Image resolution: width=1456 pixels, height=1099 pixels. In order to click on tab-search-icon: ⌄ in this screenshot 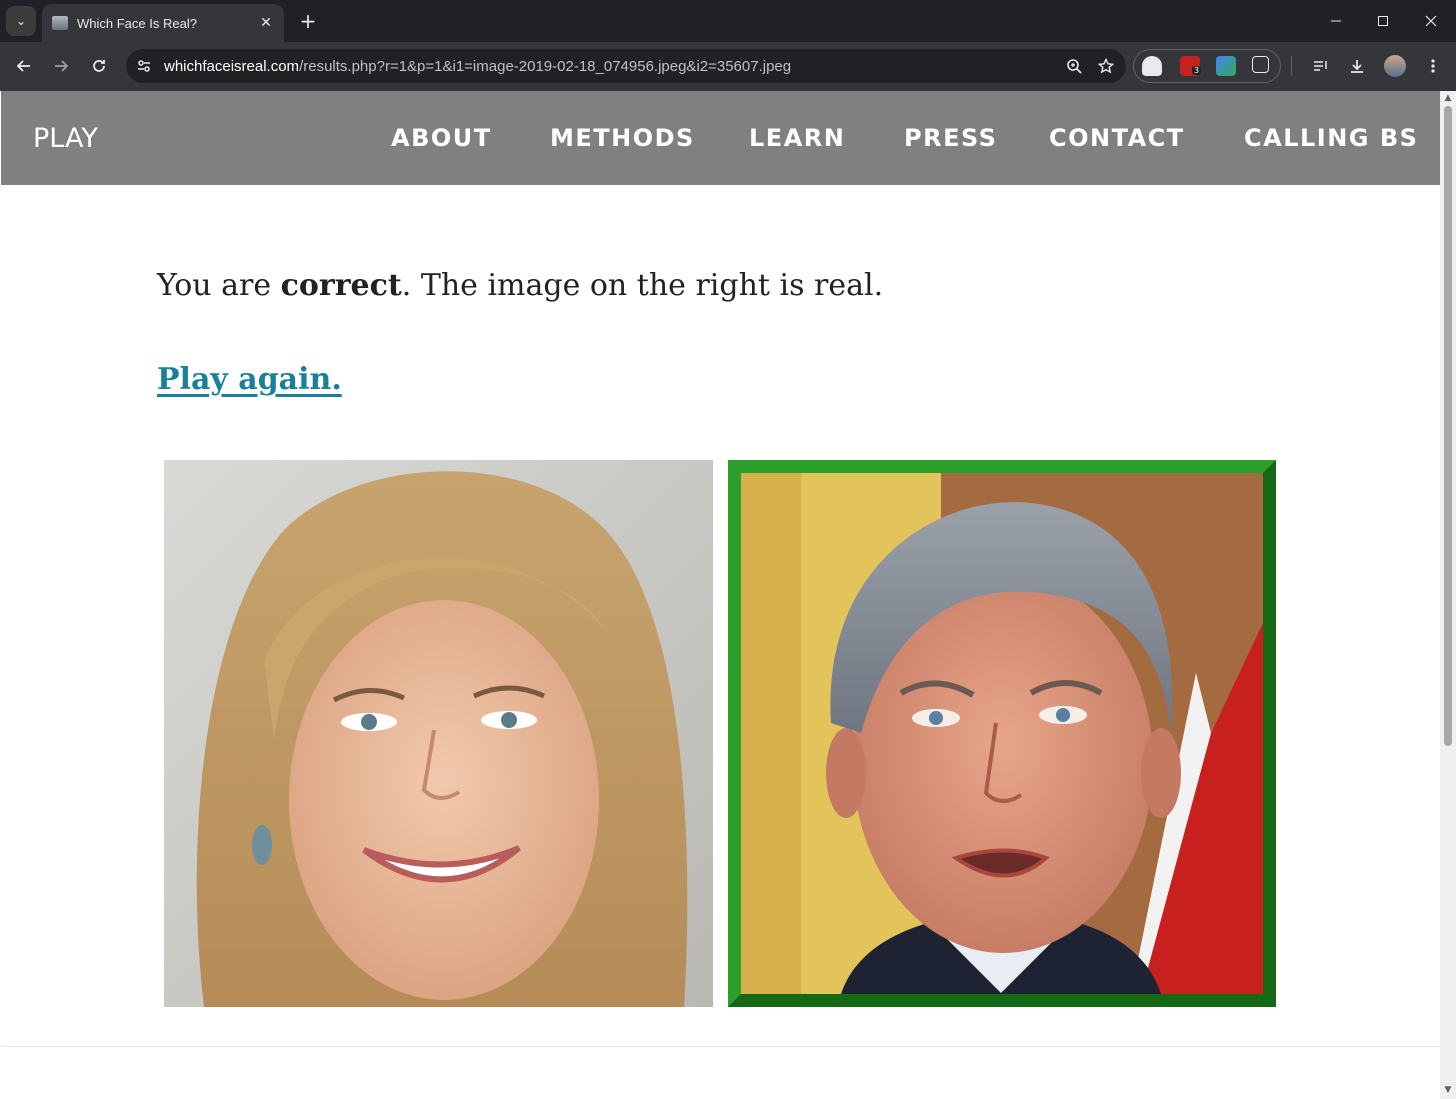, I will do `click(21, 21)`.